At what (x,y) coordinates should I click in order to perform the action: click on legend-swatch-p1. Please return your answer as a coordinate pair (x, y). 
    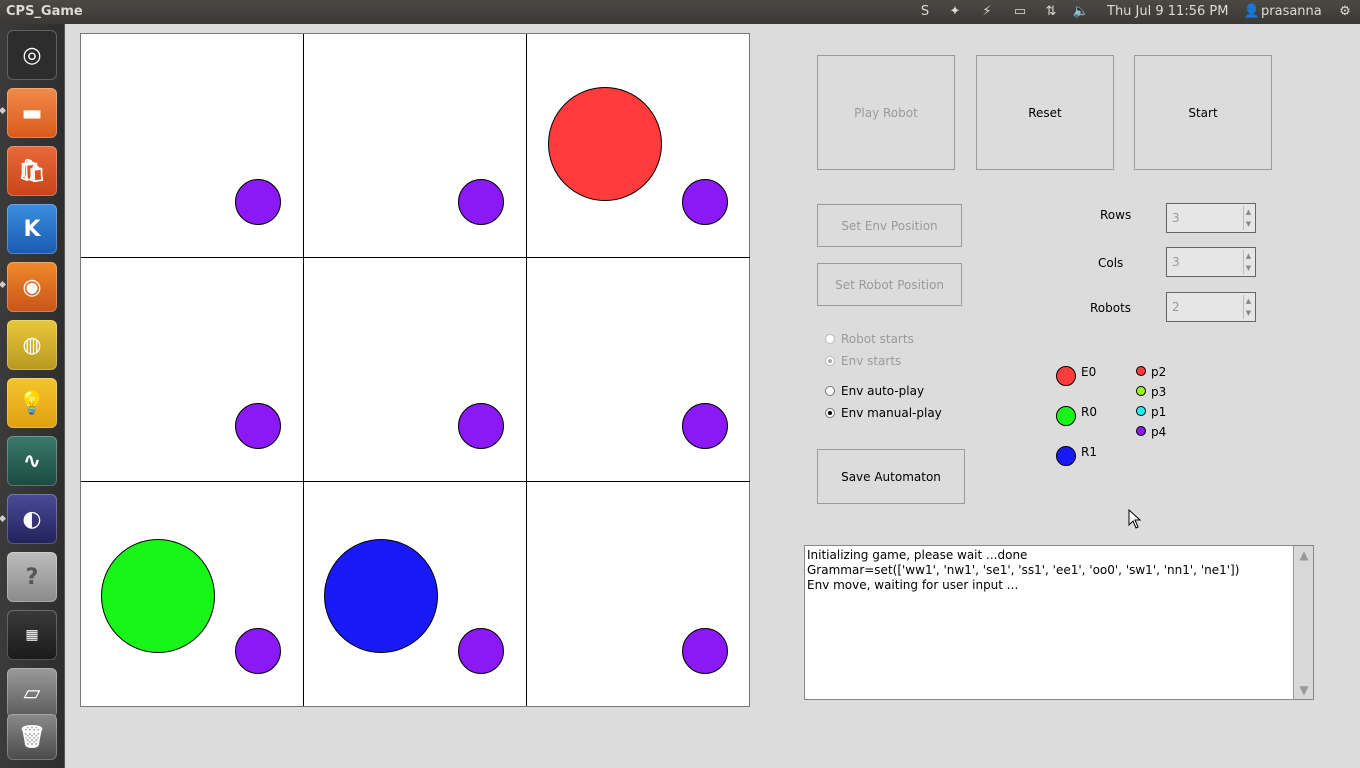
    Looking at the image, I should click on (1141, 411).